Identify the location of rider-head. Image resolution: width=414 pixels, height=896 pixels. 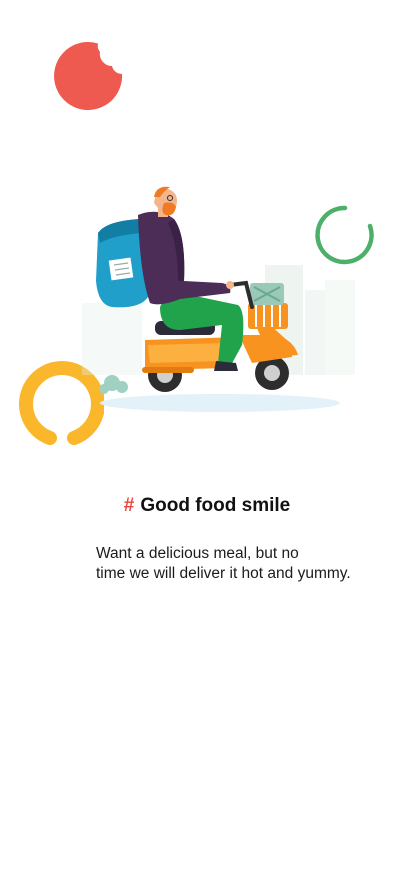
(165, 201).